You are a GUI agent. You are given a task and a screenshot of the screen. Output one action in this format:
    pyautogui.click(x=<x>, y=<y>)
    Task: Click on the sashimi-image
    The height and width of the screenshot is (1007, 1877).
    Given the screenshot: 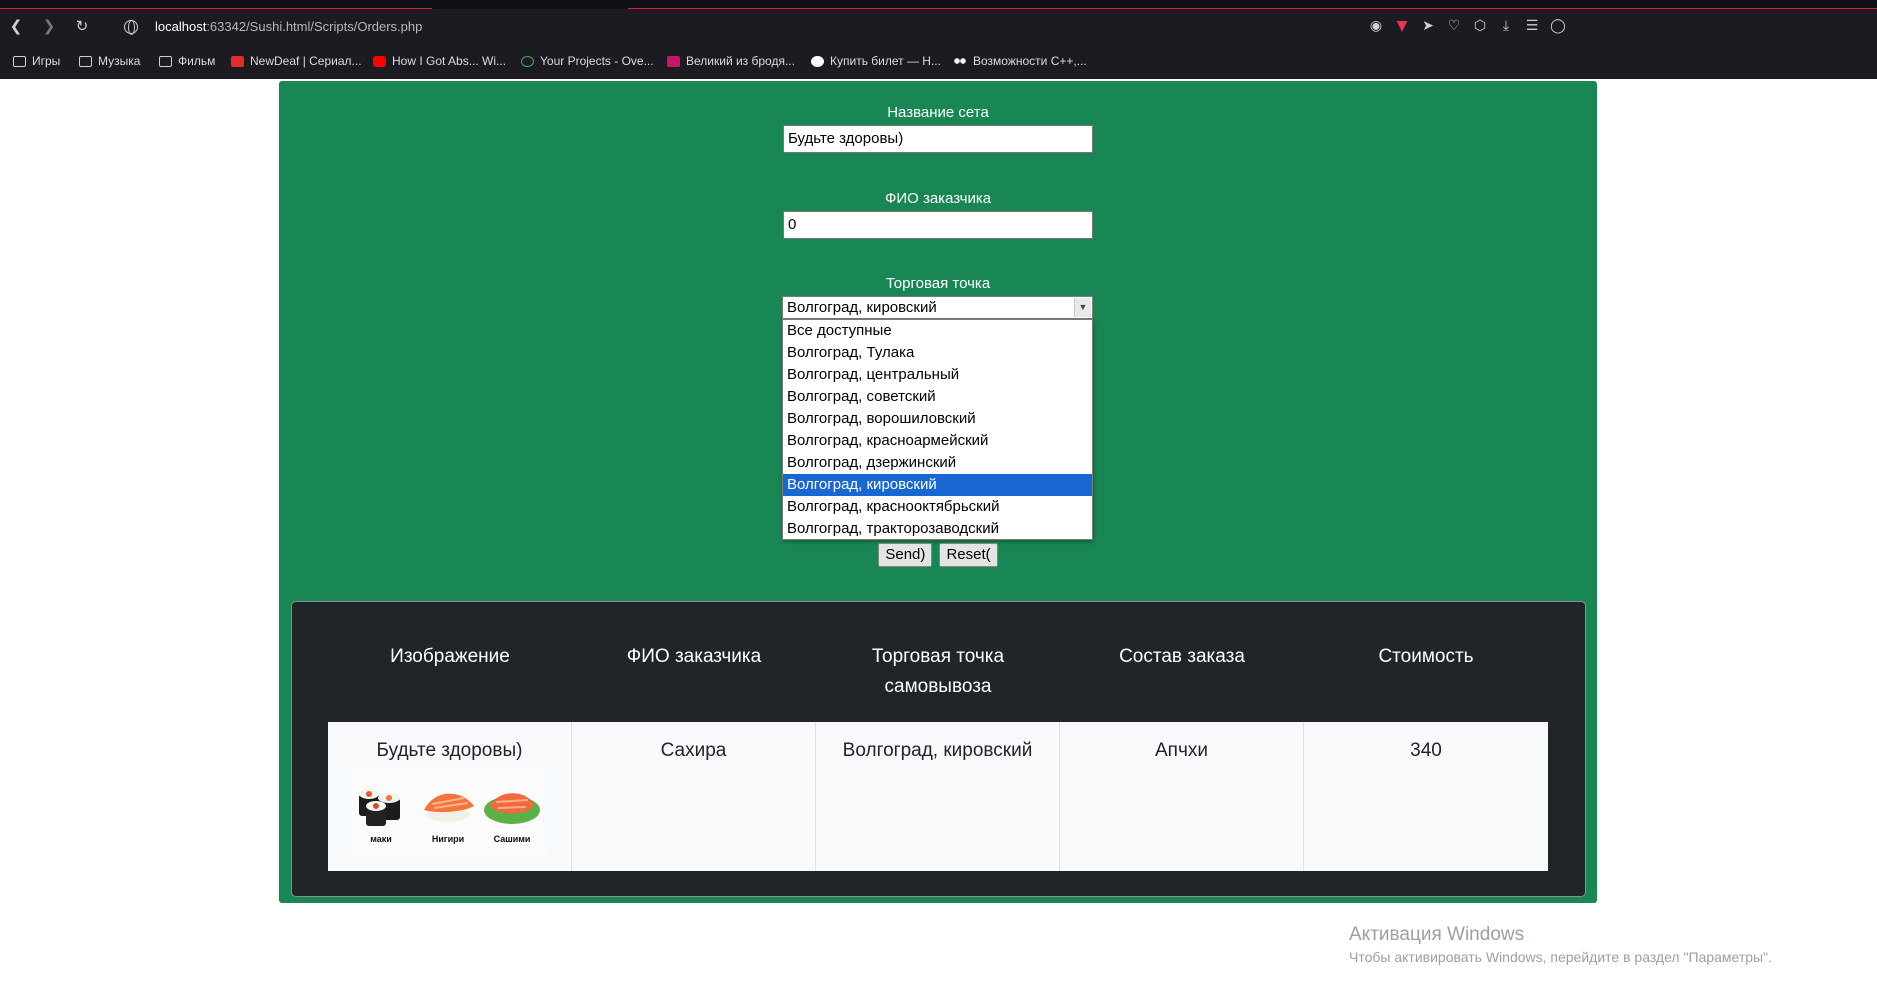 What is the action you would take?
    pyautogui.click(x=512, y=808)
    